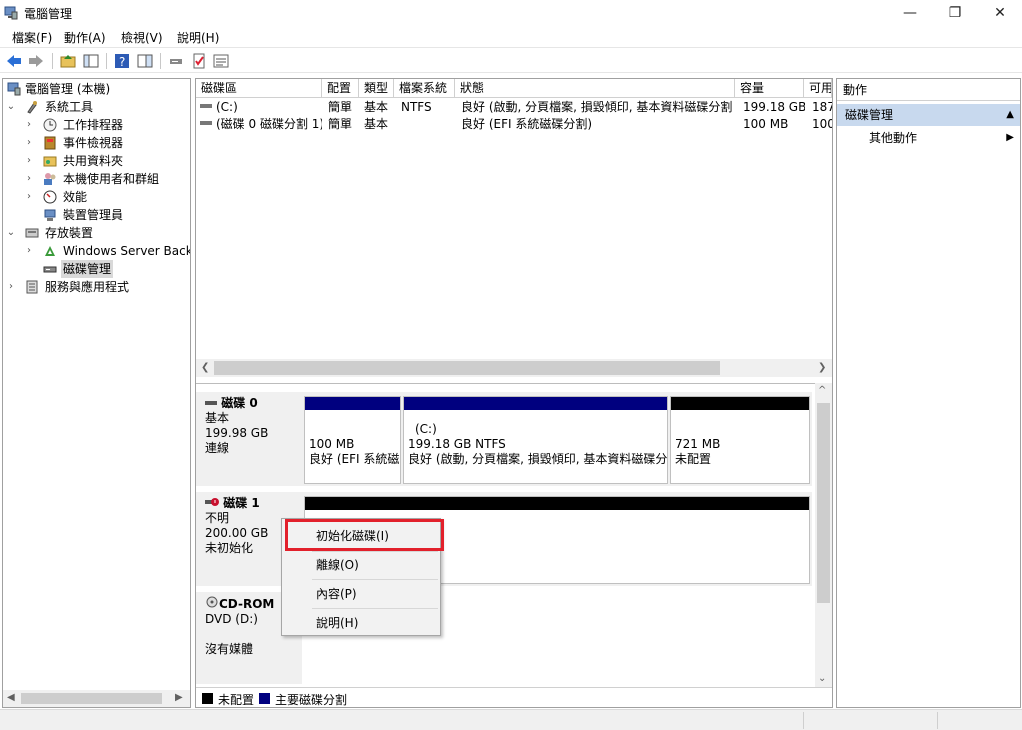 The image size is (1022, 730). I want to click on column-header-volume: 磁碟區, so click(259, 88).